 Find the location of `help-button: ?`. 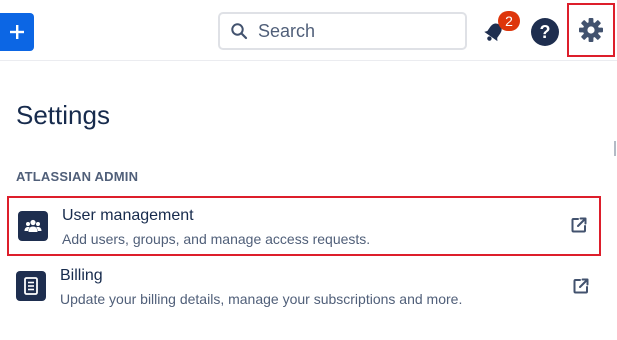

help-button: ? is located at coordinates (545, 32).